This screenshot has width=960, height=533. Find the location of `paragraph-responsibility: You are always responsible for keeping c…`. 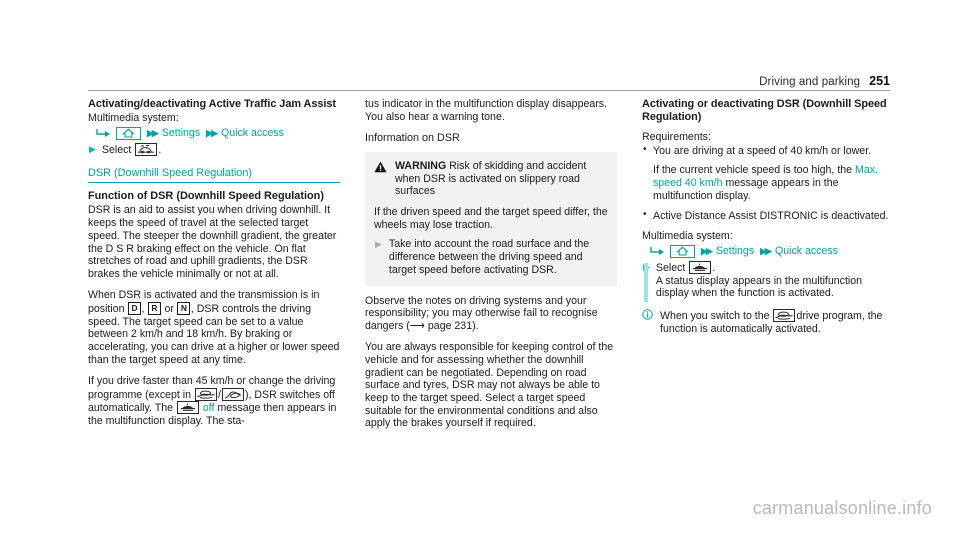

paragraph-responsibility: You are always responsible for keeping c… is located at coordinates (489, 385).